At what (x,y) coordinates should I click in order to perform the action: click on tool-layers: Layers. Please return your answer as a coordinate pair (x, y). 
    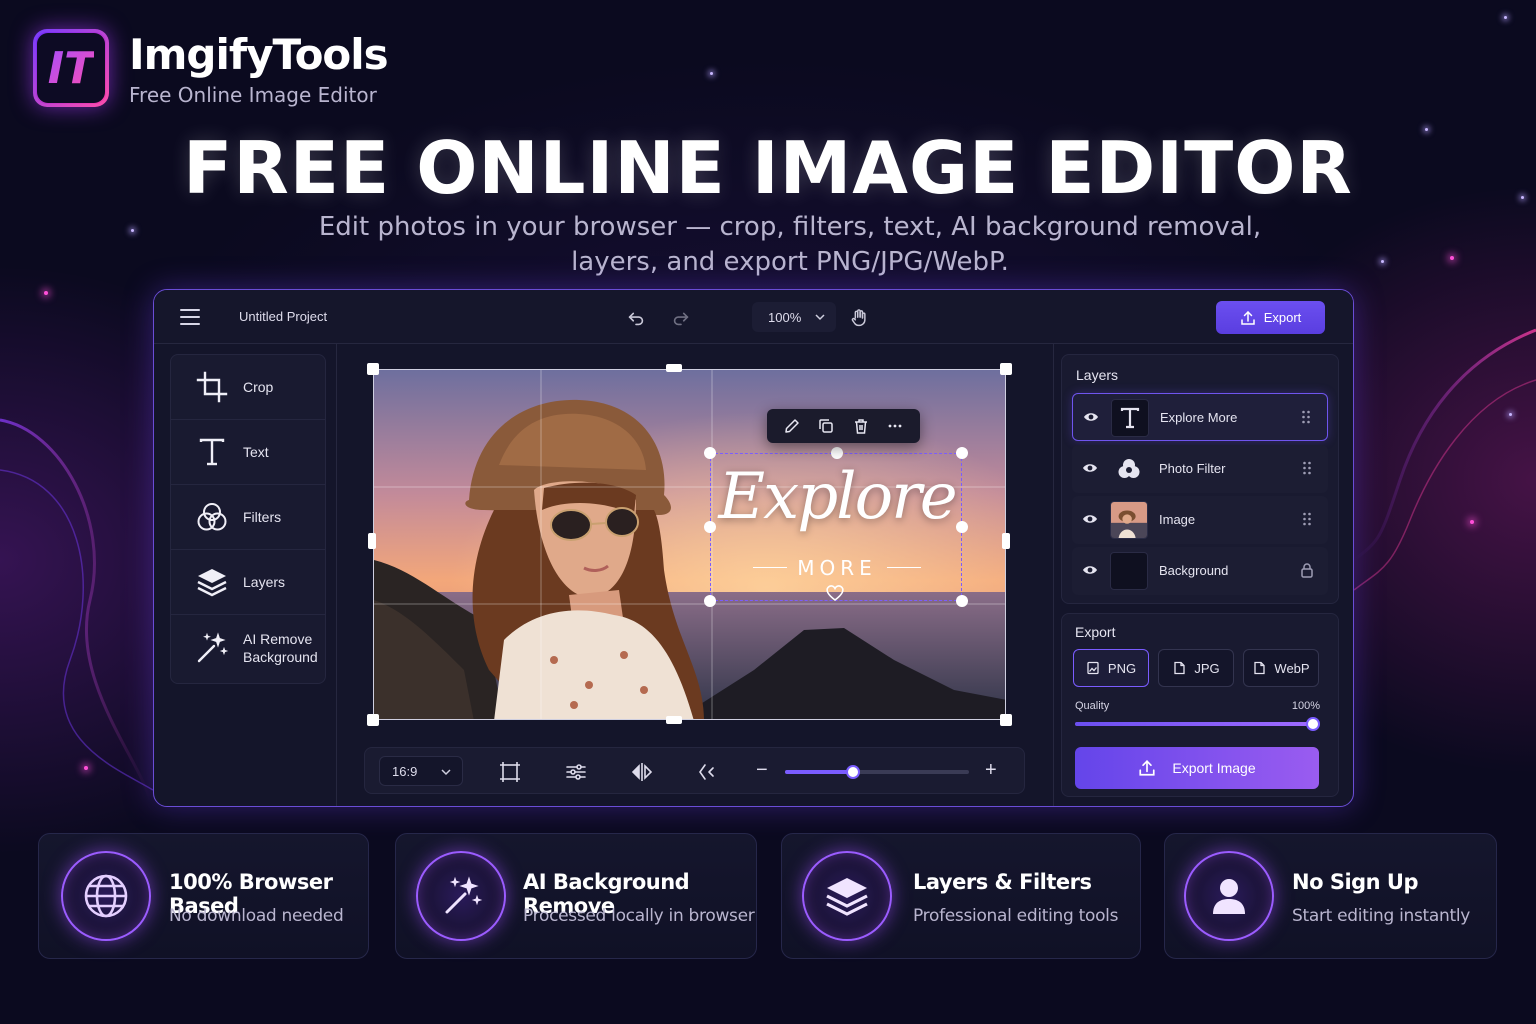
    Looking at the image, I should click on (248, 582).